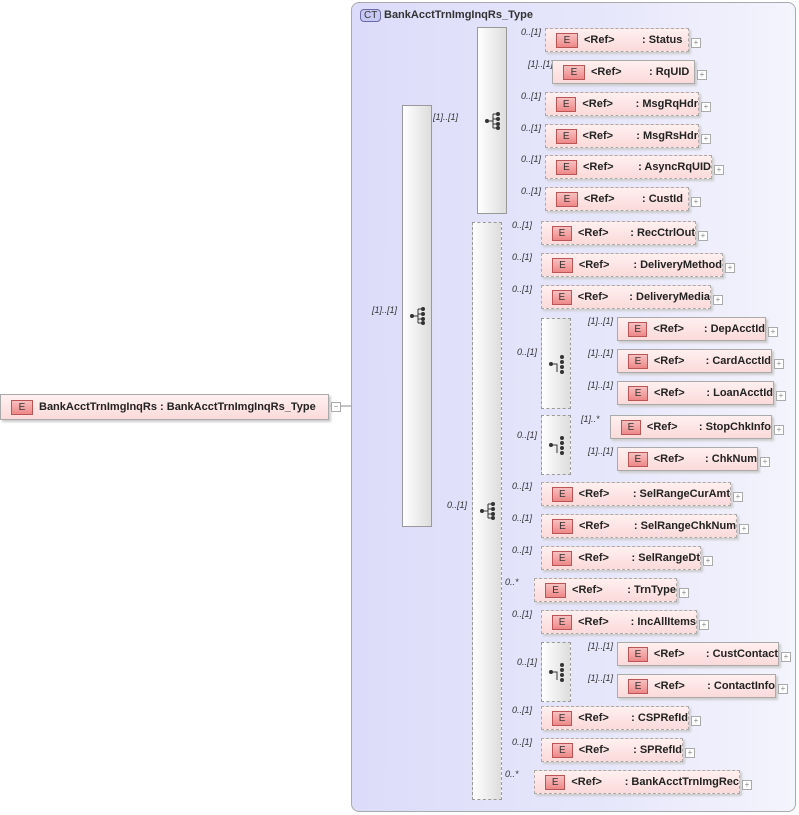 The width and height of the screenshot is (799, 815). What do you see at coordinates (605, 590) in the screenshot?
I see `element-ref: E <Ref> : TrnType` at bounding box center [605, 590].